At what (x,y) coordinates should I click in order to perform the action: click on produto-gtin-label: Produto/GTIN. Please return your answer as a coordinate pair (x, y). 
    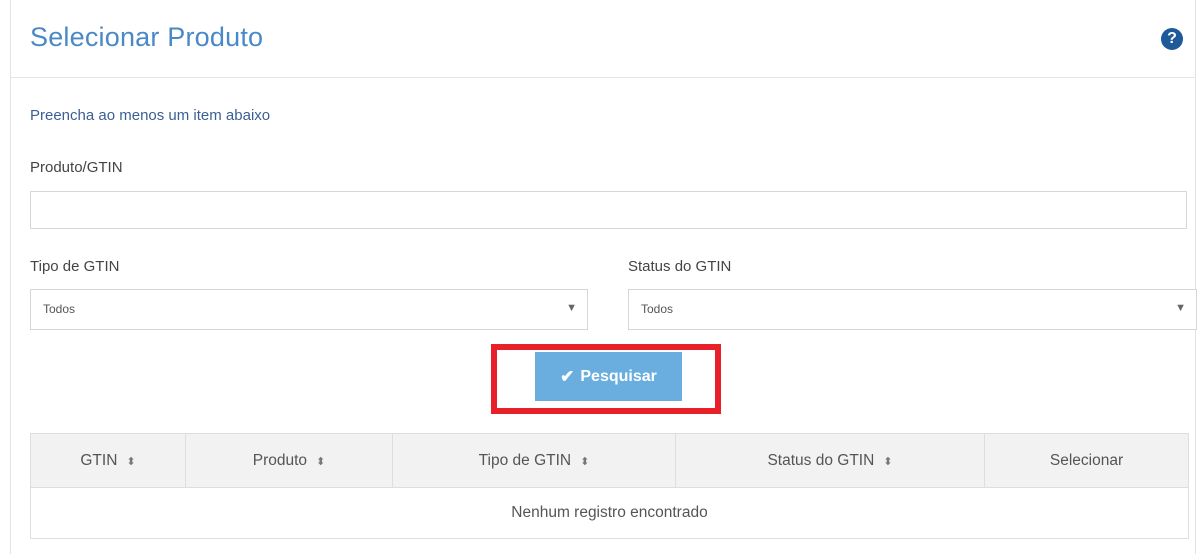
    Looking at the image, I should click on (76, 167).